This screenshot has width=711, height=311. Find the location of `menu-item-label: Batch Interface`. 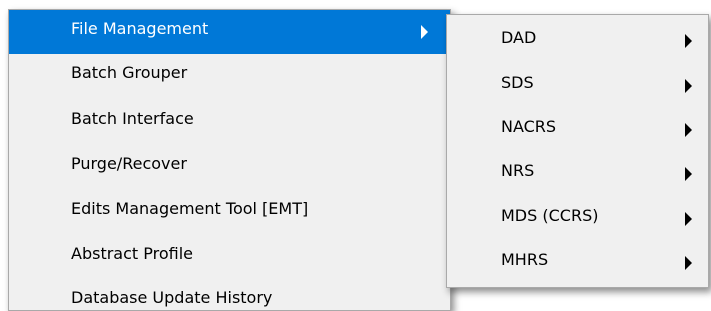

menu-item-label: Batch Interface is located at coordinates (132, 118).